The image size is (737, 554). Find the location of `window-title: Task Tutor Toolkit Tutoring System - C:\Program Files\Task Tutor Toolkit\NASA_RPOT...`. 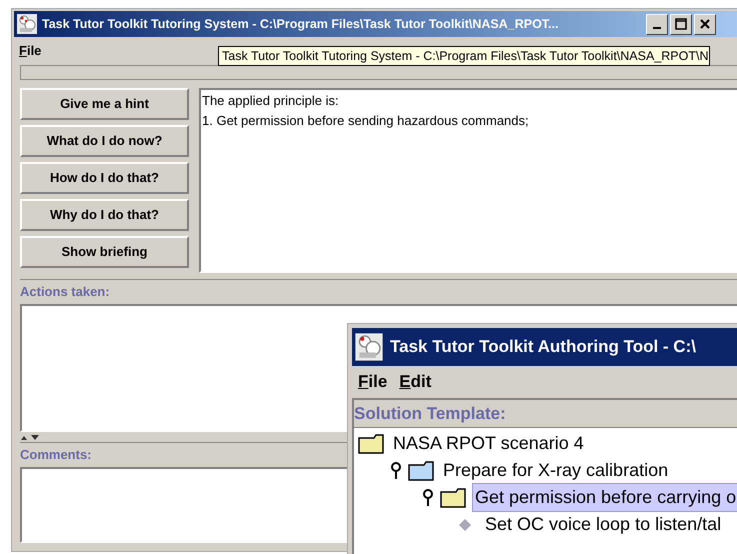

window-title: Task Tutor Toolkit Tutoring System - C:\Program Files\Task Tutor Toolkit\NASA_RPOT... is located at coordinates (301, 24).